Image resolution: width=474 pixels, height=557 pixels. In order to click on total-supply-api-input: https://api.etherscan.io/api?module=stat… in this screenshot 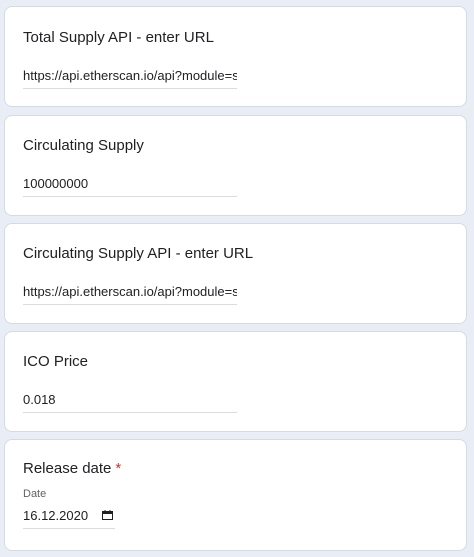, I will do `click(130, 78)`.